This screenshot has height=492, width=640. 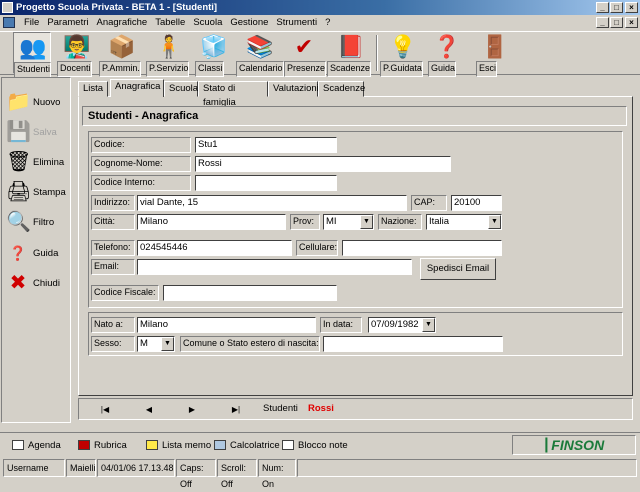 What do you see at coordinates (323, 445) in the screenshot?
I see `notepad-label: Blocco note` at bounding box center [323, 445].